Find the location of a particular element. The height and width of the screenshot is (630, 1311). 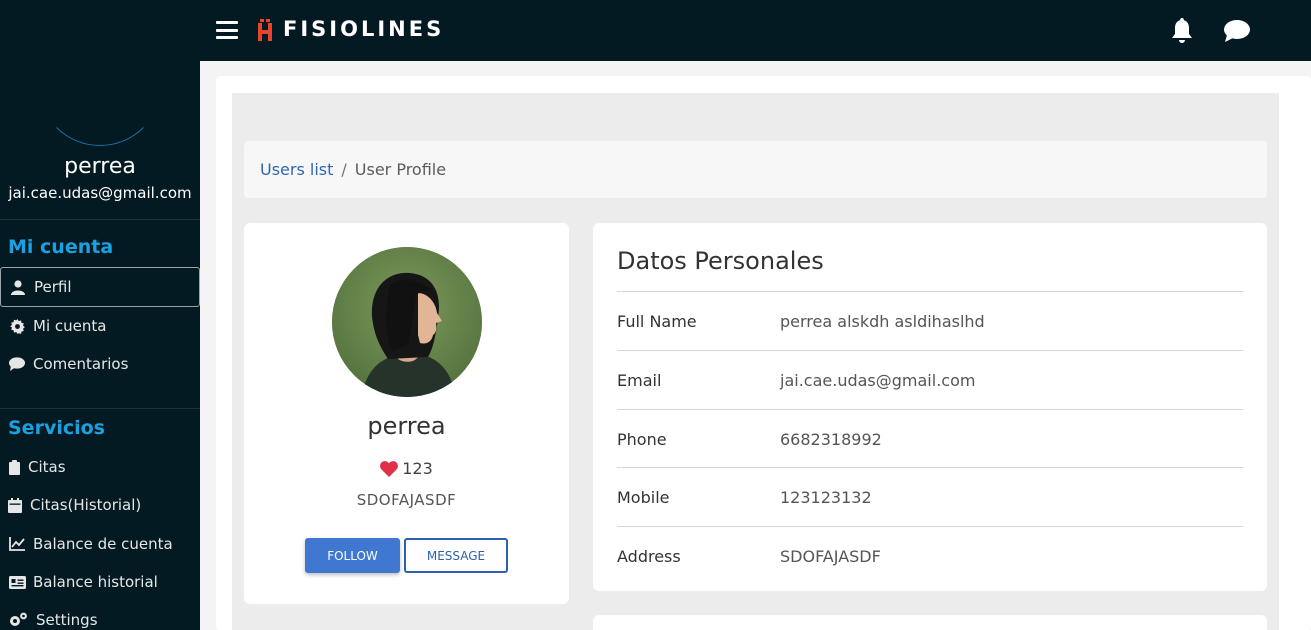

row-label: Phone is located at coordinates (642, 439).